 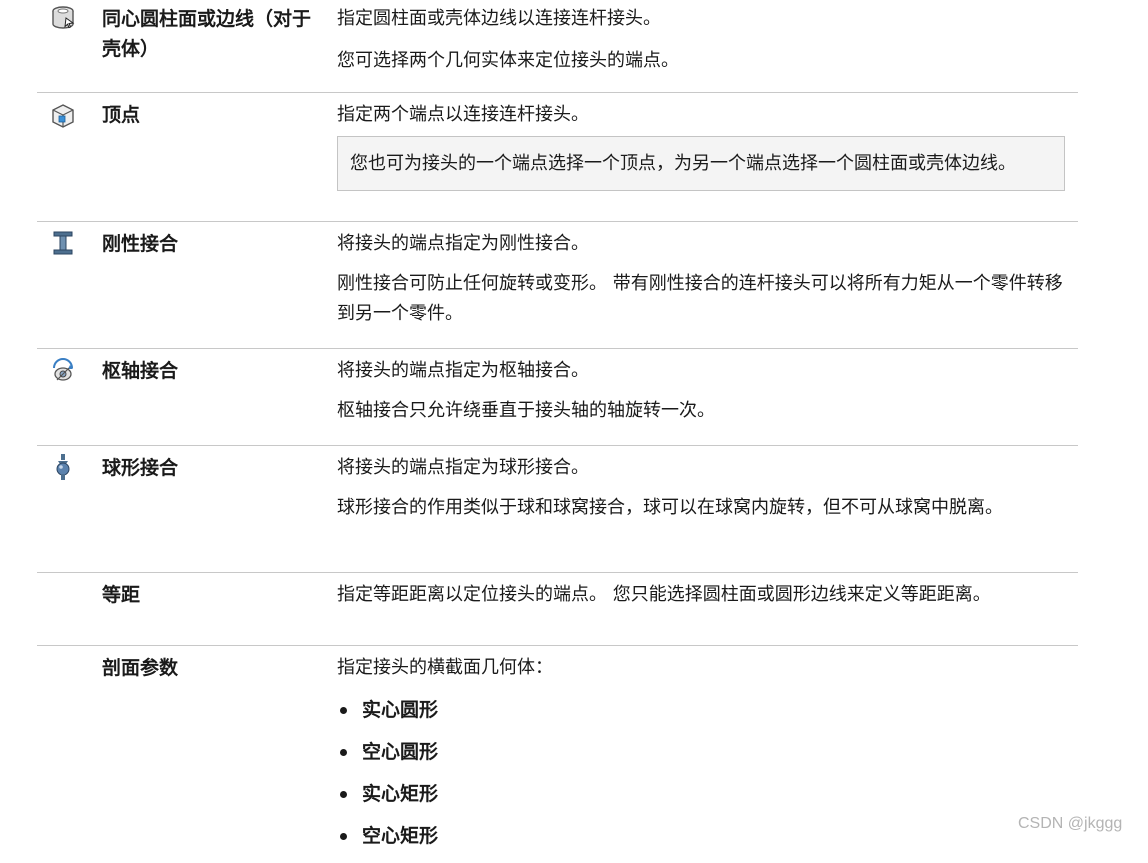 I want to click on bullet-list: 实心圆形 空心圆形 实心矩形 空心矩形, so click(x=702, y=779).